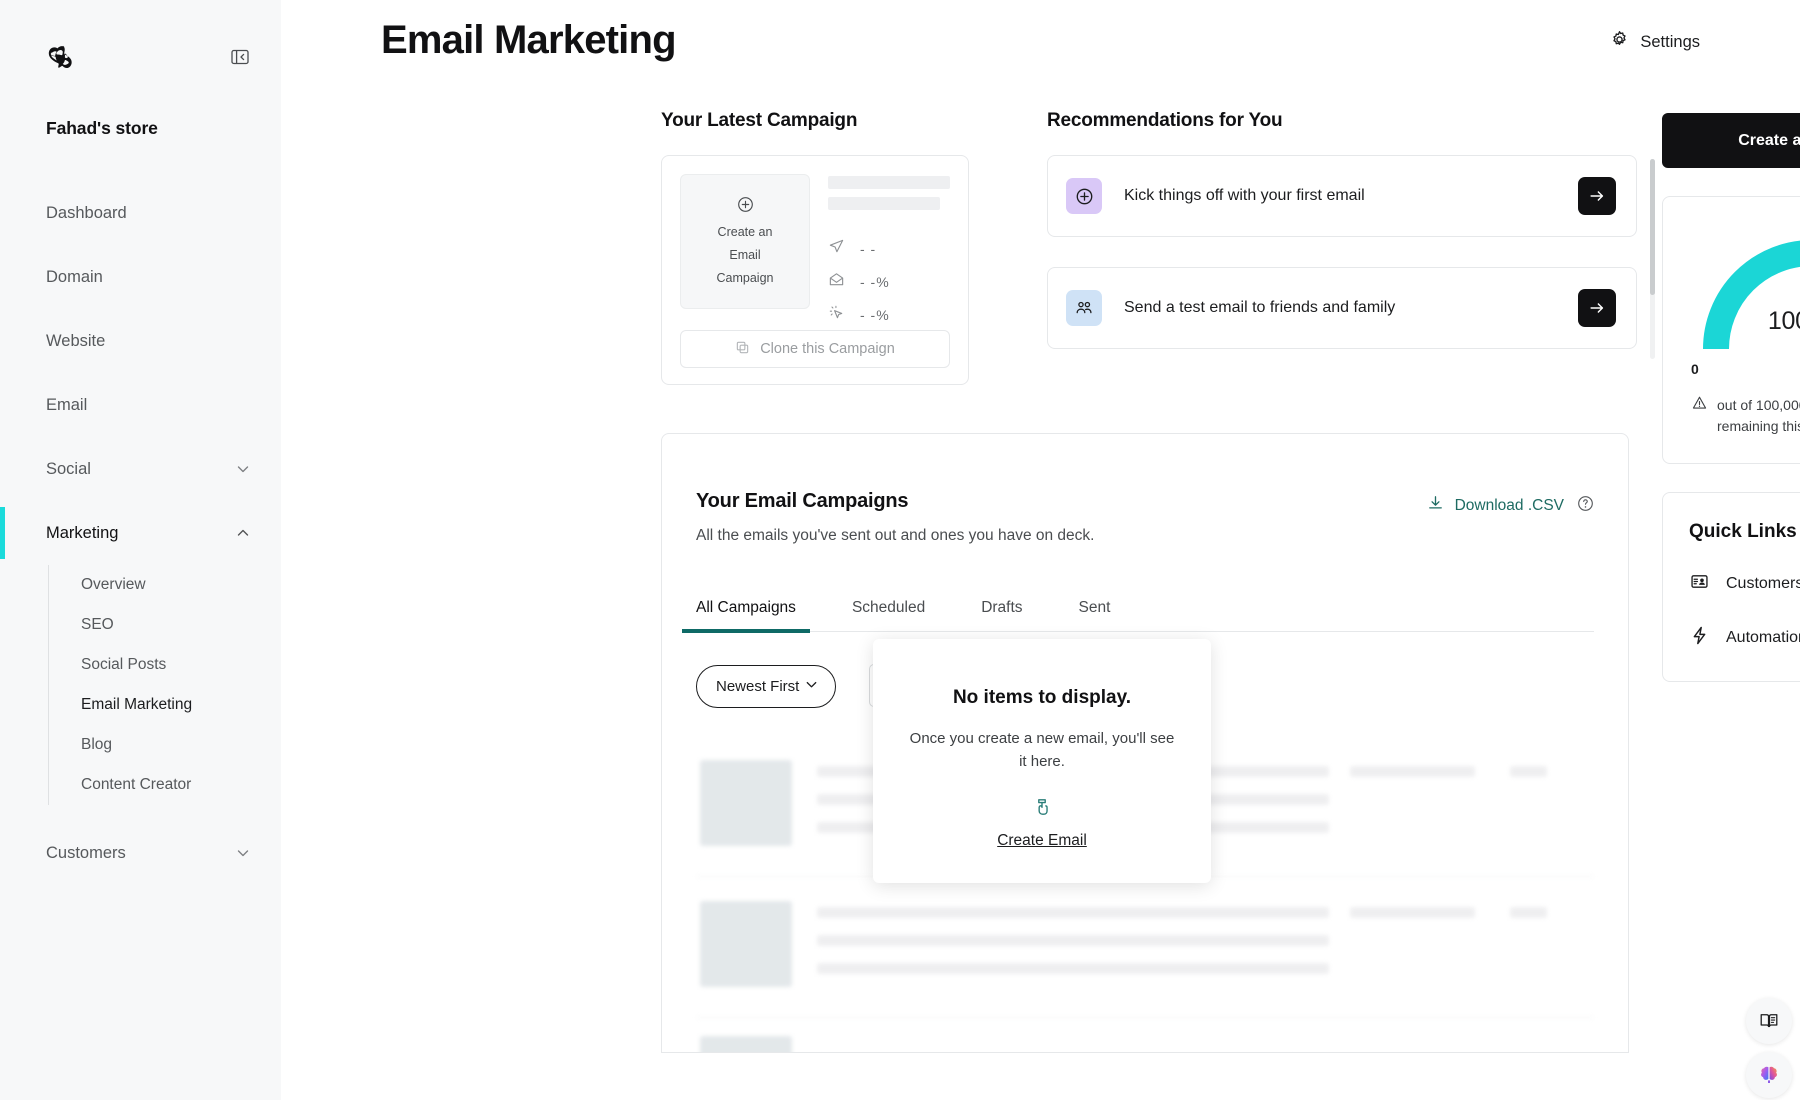  What do you see at coordinates (1652, 227) in the screenshot?
I see `recommendations-scrollbar-thumb` at bounding box center [1652, 227].